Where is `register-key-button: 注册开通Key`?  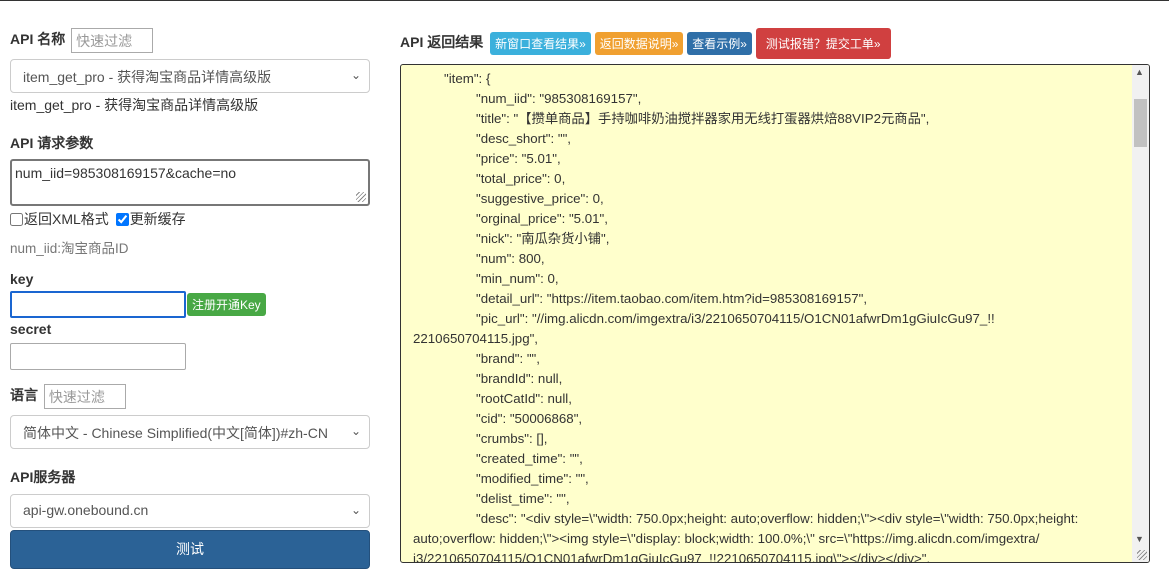 register-key-button: 注册开通Key is located at coordinates (226, 304).